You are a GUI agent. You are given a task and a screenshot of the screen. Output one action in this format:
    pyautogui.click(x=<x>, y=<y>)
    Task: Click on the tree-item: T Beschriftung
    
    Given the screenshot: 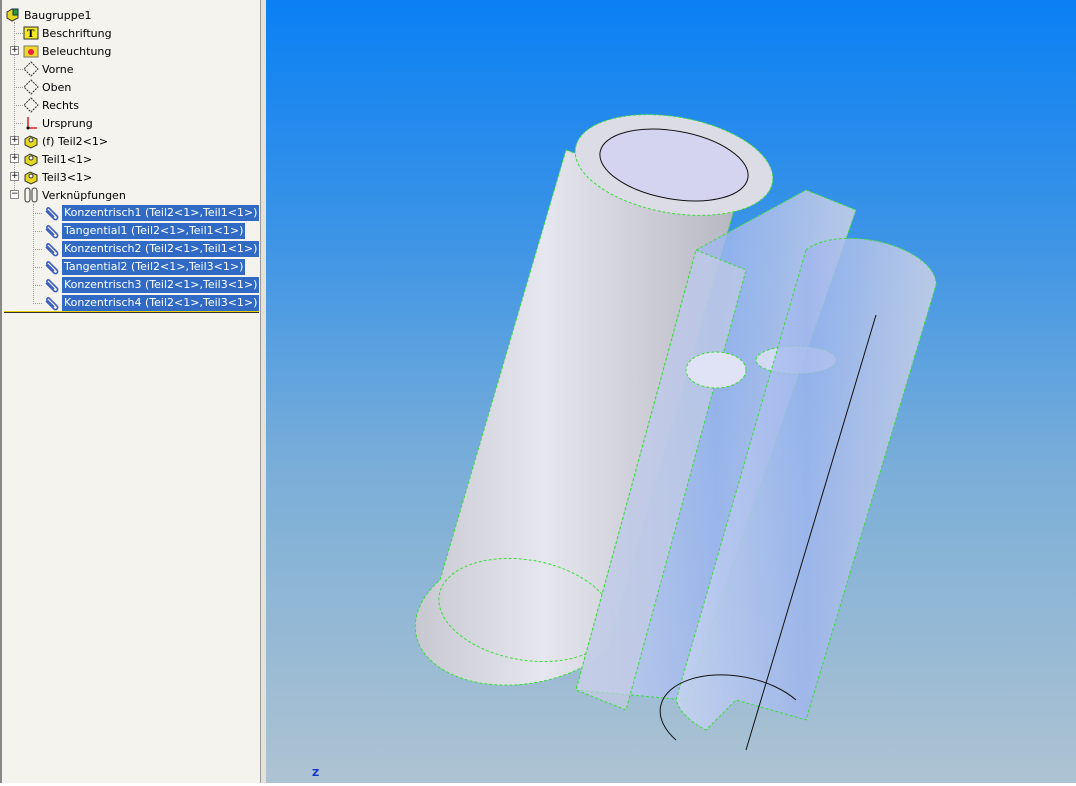 What is the action you would take?
    pyautogui.click(x=67, y=33)
    